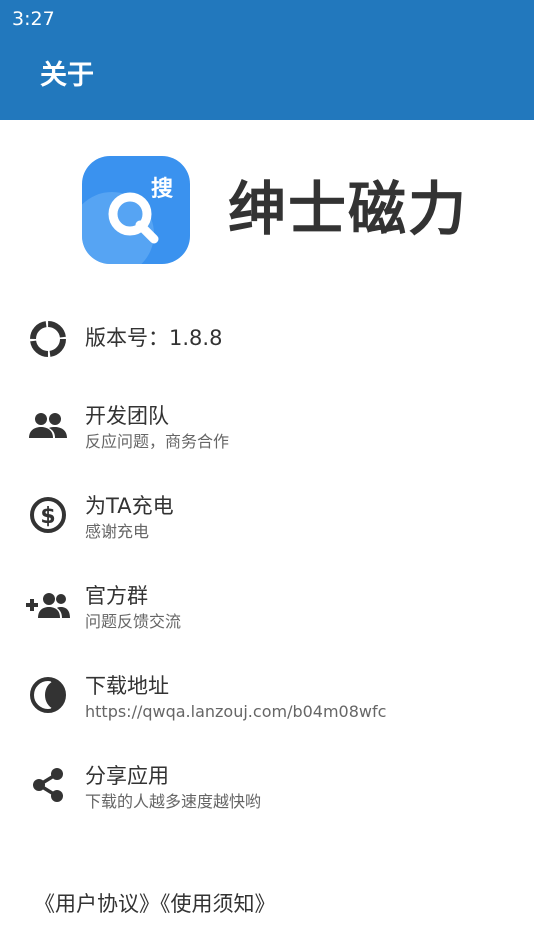 The width and height of the screenshot is (534, 949). I want to click on contrast-circle-icon, so click(48, 695).